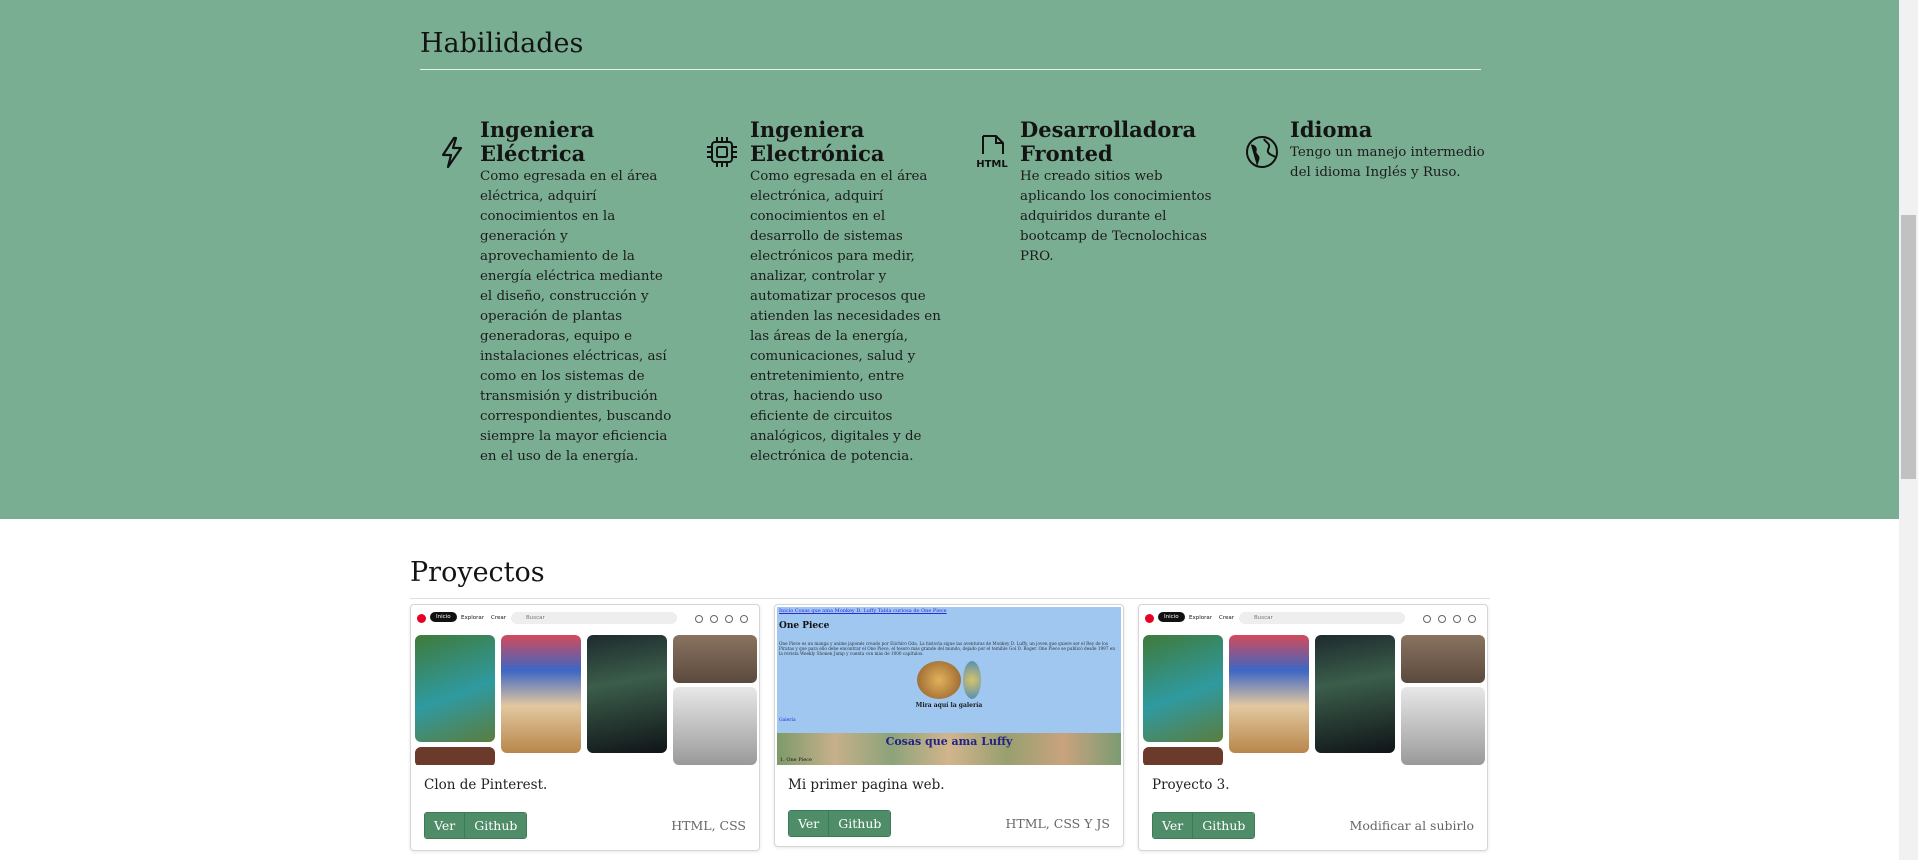 The height and width of the screenshot is (860, 1918). Describe the element at coordinates (537, 141) in the screenshot. I see `skill-title: Ingeniera Eléctrica` at that location.